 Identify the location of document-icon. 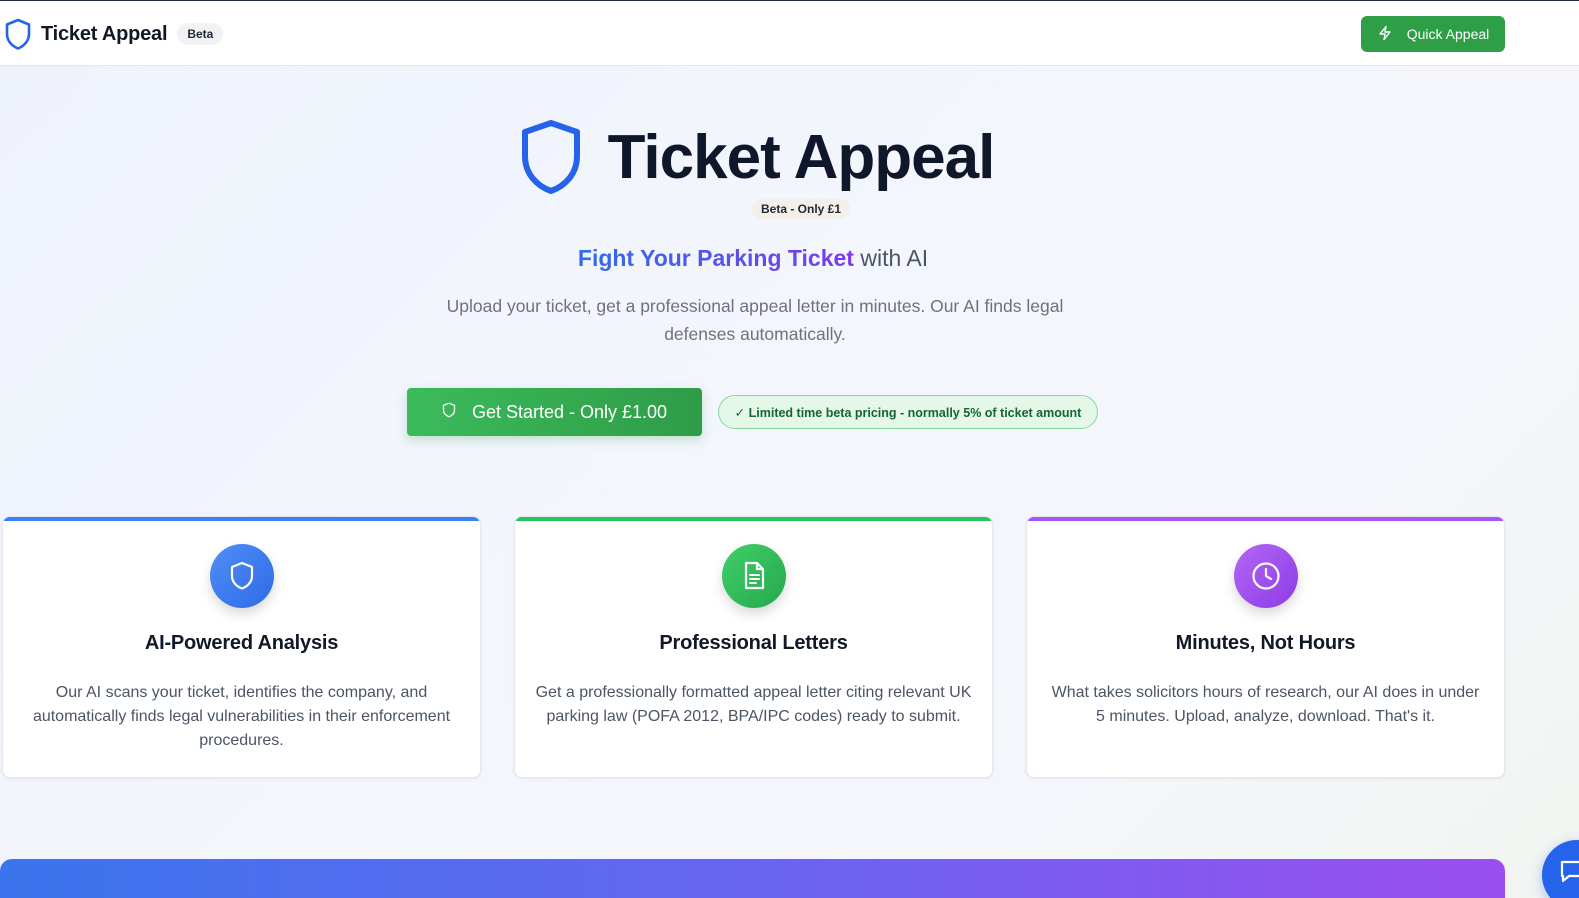
(753, 576).